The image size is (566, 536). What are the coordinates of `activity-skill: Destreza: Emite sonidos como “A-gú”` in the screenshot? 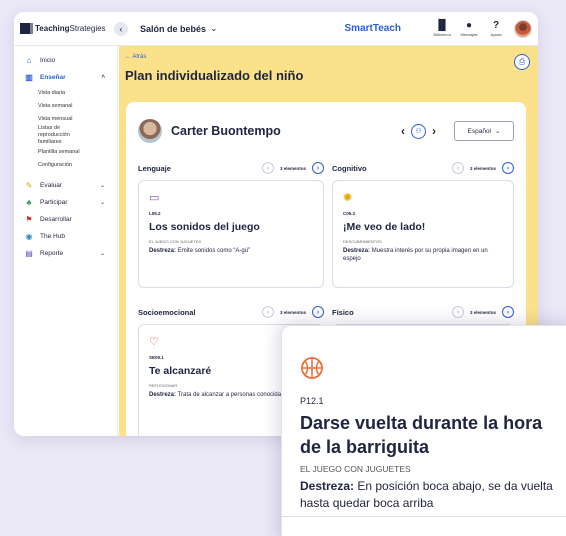 It's located at (234, 251).